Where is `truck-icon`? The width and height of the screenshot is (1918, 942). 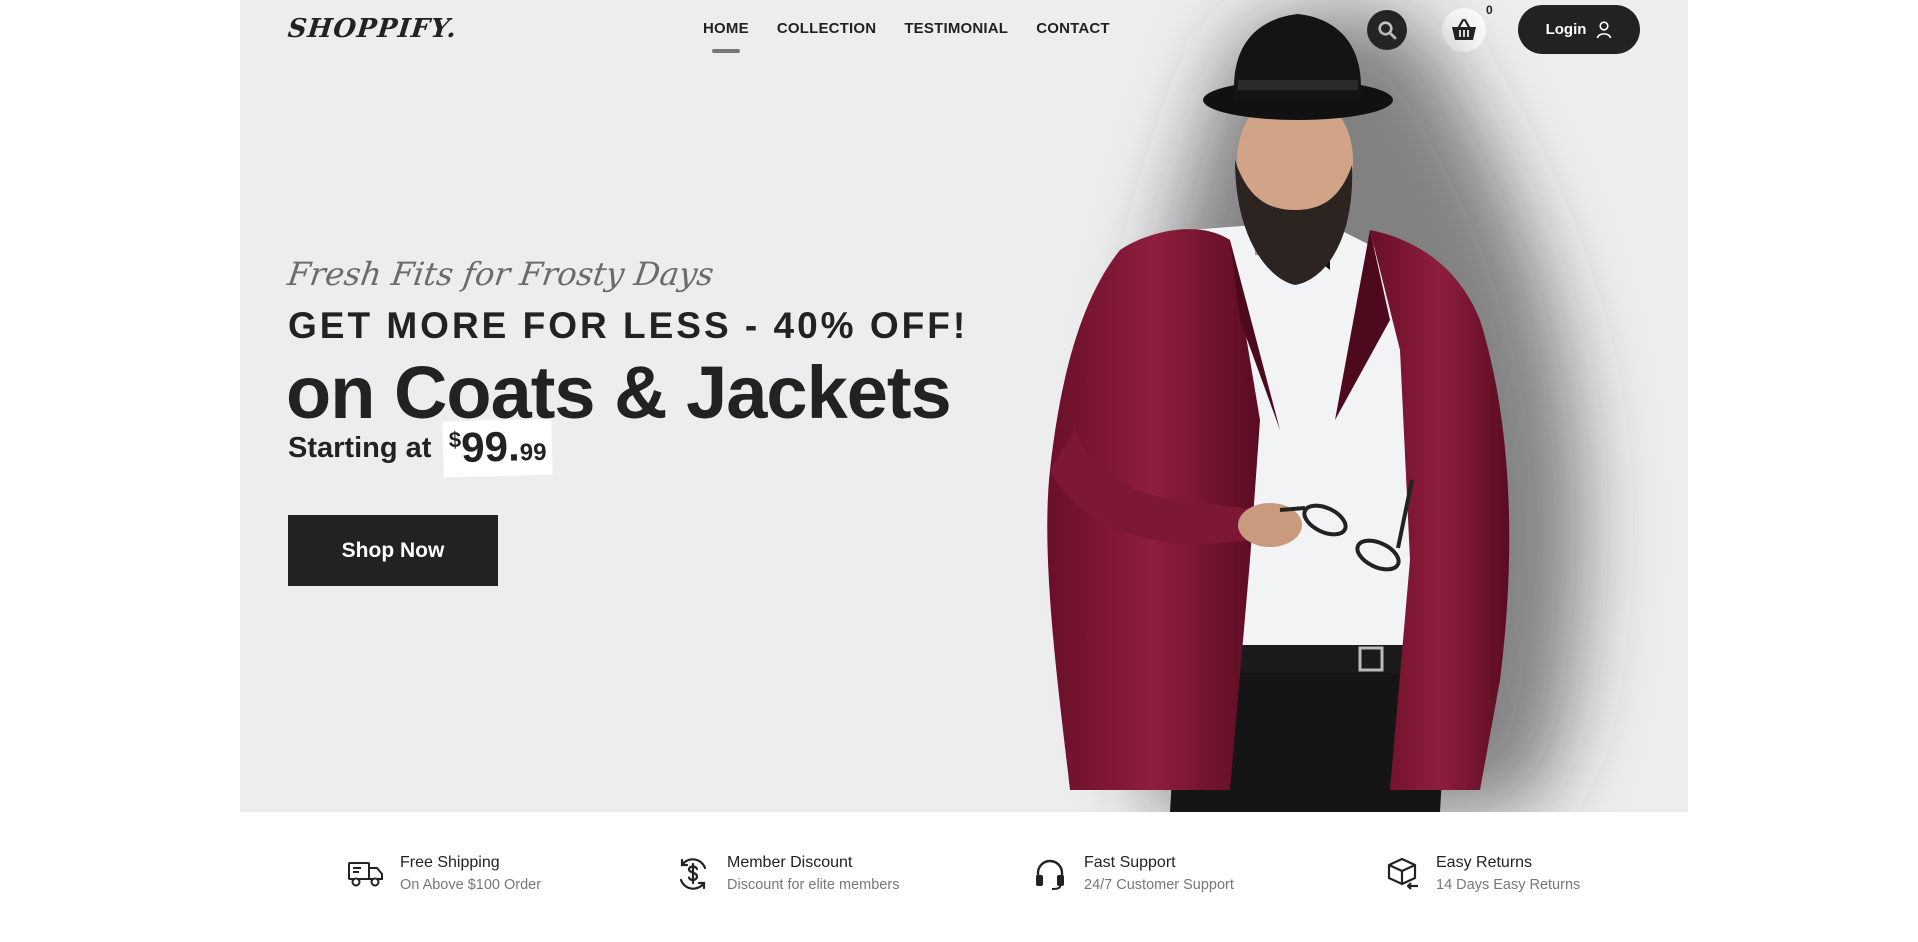
truck-icon is located at coordinates (365, 874).